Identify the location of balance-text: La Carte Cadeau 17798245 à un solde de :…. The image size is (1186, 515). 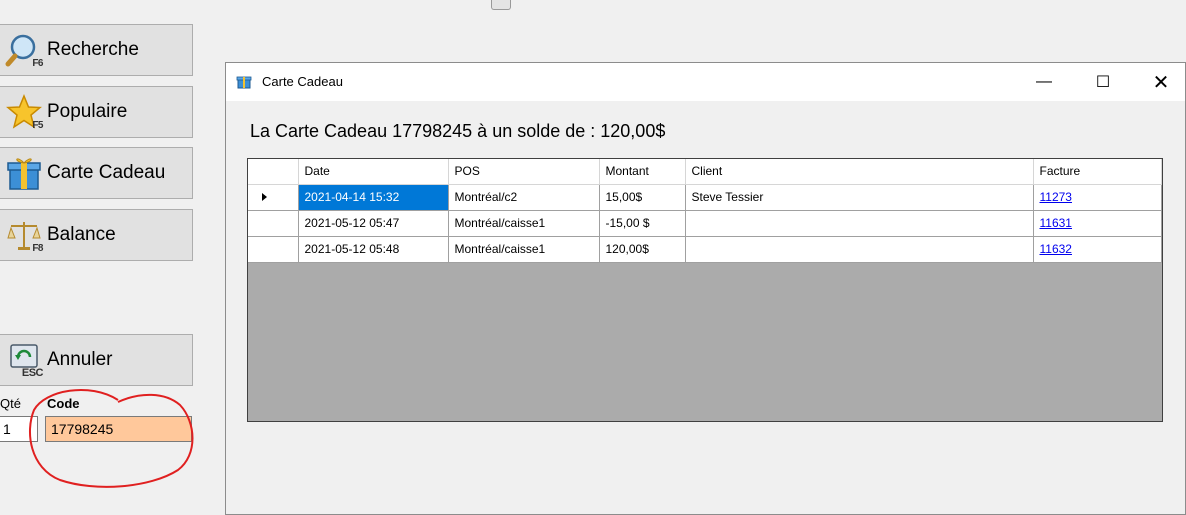
(458, 131).